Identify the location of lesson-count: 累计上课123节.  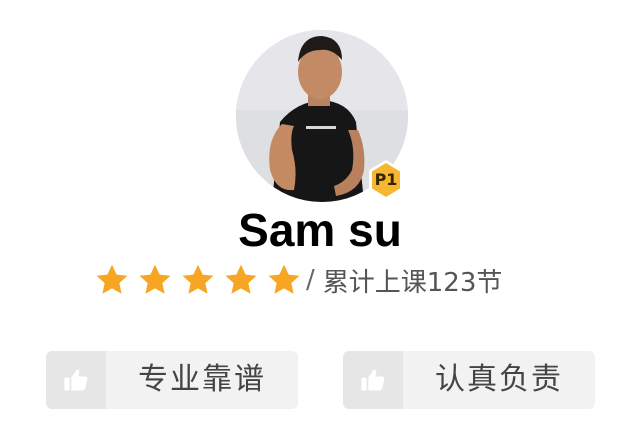
(412, 282).